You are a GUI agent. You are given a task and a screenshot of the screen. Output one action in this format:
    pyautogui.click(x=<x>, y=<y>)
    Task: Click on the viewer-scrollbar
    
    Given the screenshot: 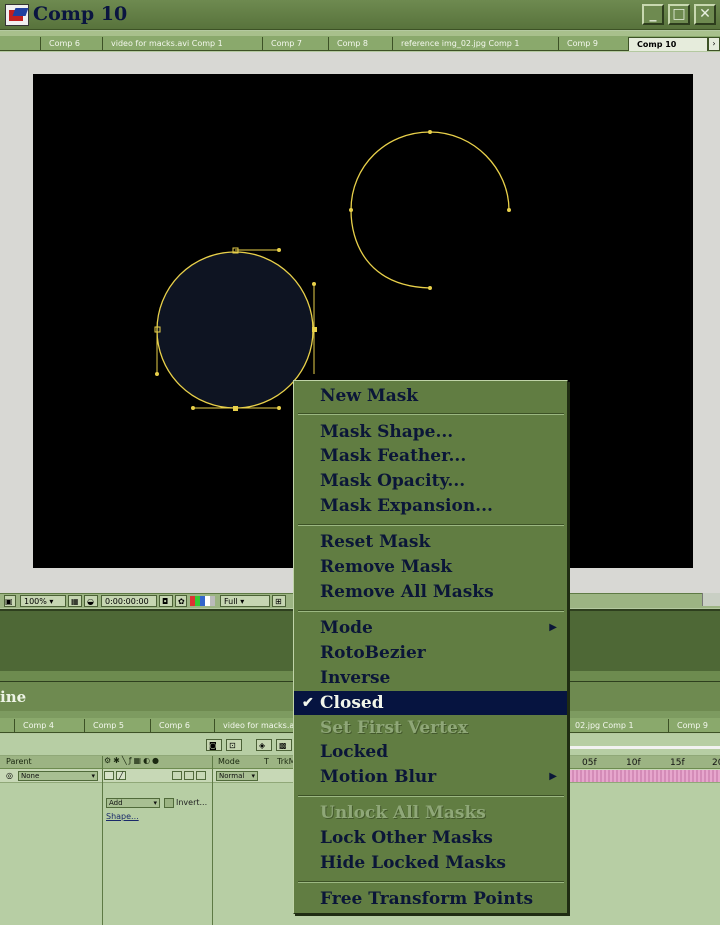 What is the action you would take?
    pyautogui.click(x=711, y=599)
    